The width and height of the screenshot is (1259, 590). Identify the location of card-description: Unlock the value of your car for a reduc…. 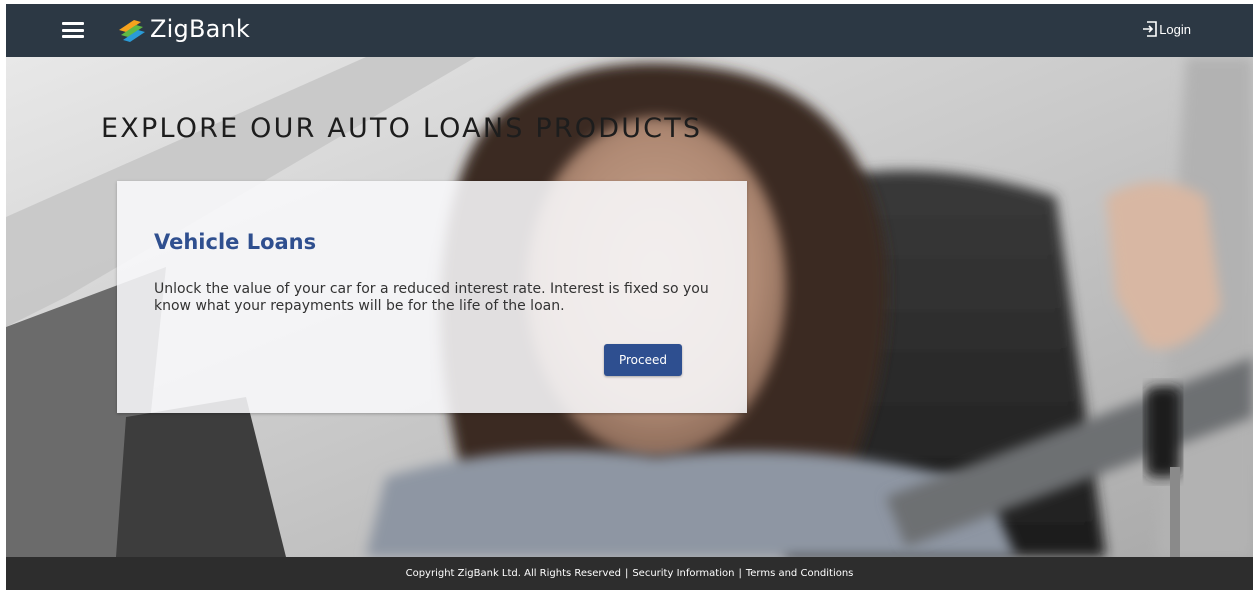
(431, 297).